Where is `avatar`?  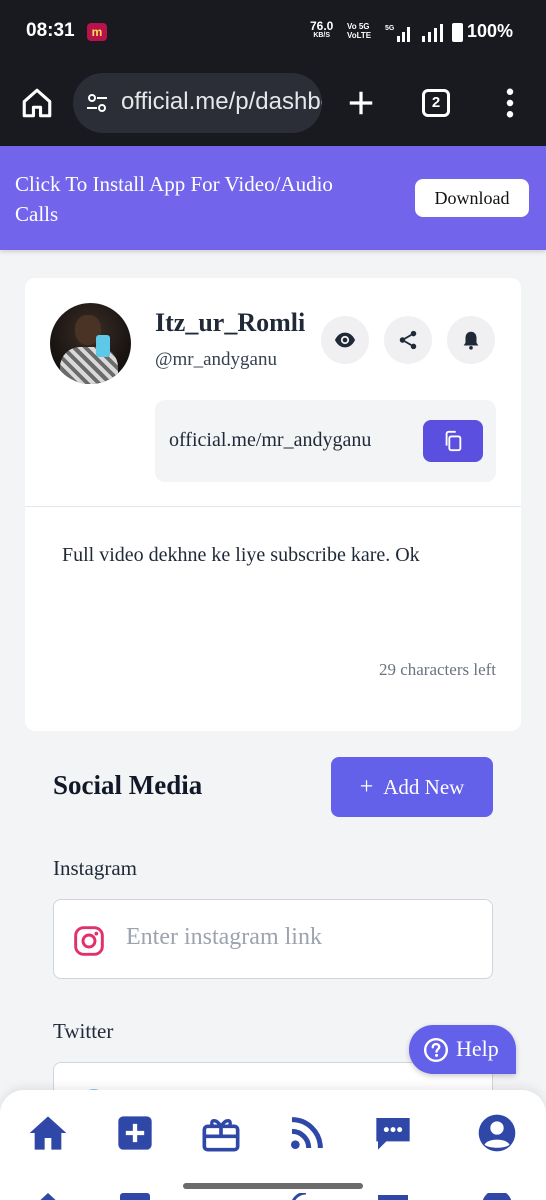
avatar is located at coordinates (90, 343).